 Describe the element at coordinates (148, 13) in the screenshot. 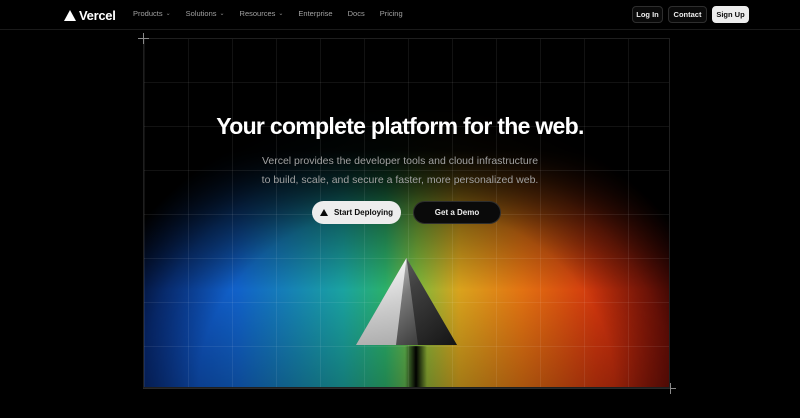

I see `nav-item-label: Products` at that location.